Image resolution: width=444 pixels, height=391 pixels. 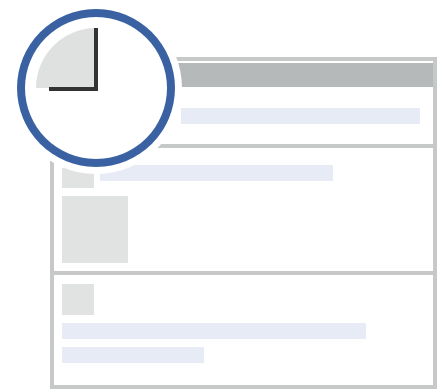 What do you see at coordinates (73, 89) in the screenshot?
I see `clock-minute-hand` at bounding box center [73, 89].